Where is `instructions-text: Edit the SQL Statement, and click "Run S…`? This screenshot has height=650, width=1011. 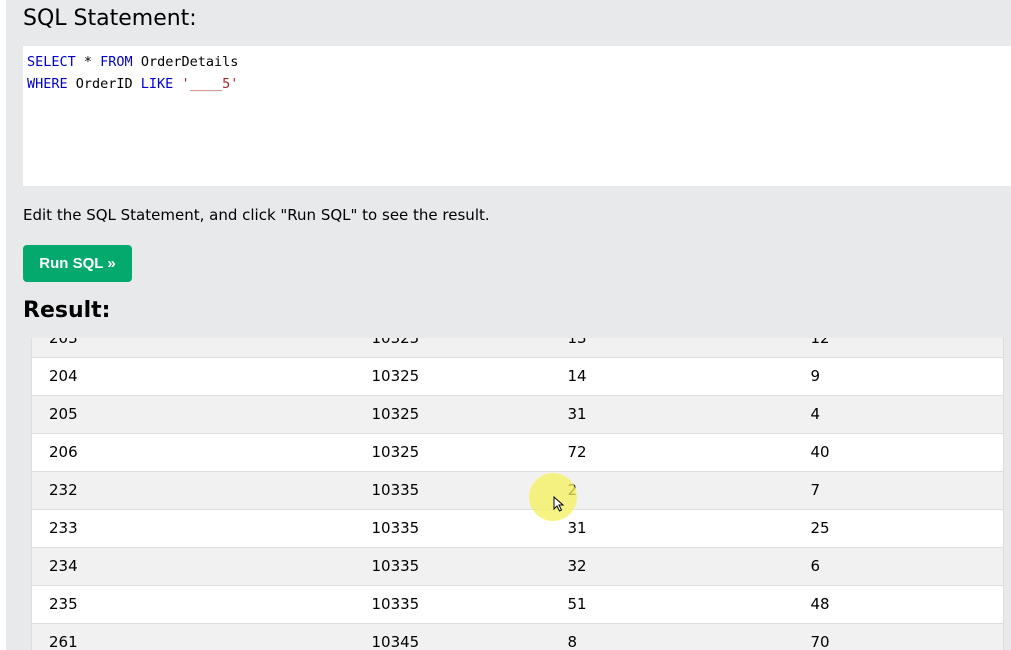 instructions-text: Edit the SQL Statement, and click "Run S… is located at coordinates (256, 215).